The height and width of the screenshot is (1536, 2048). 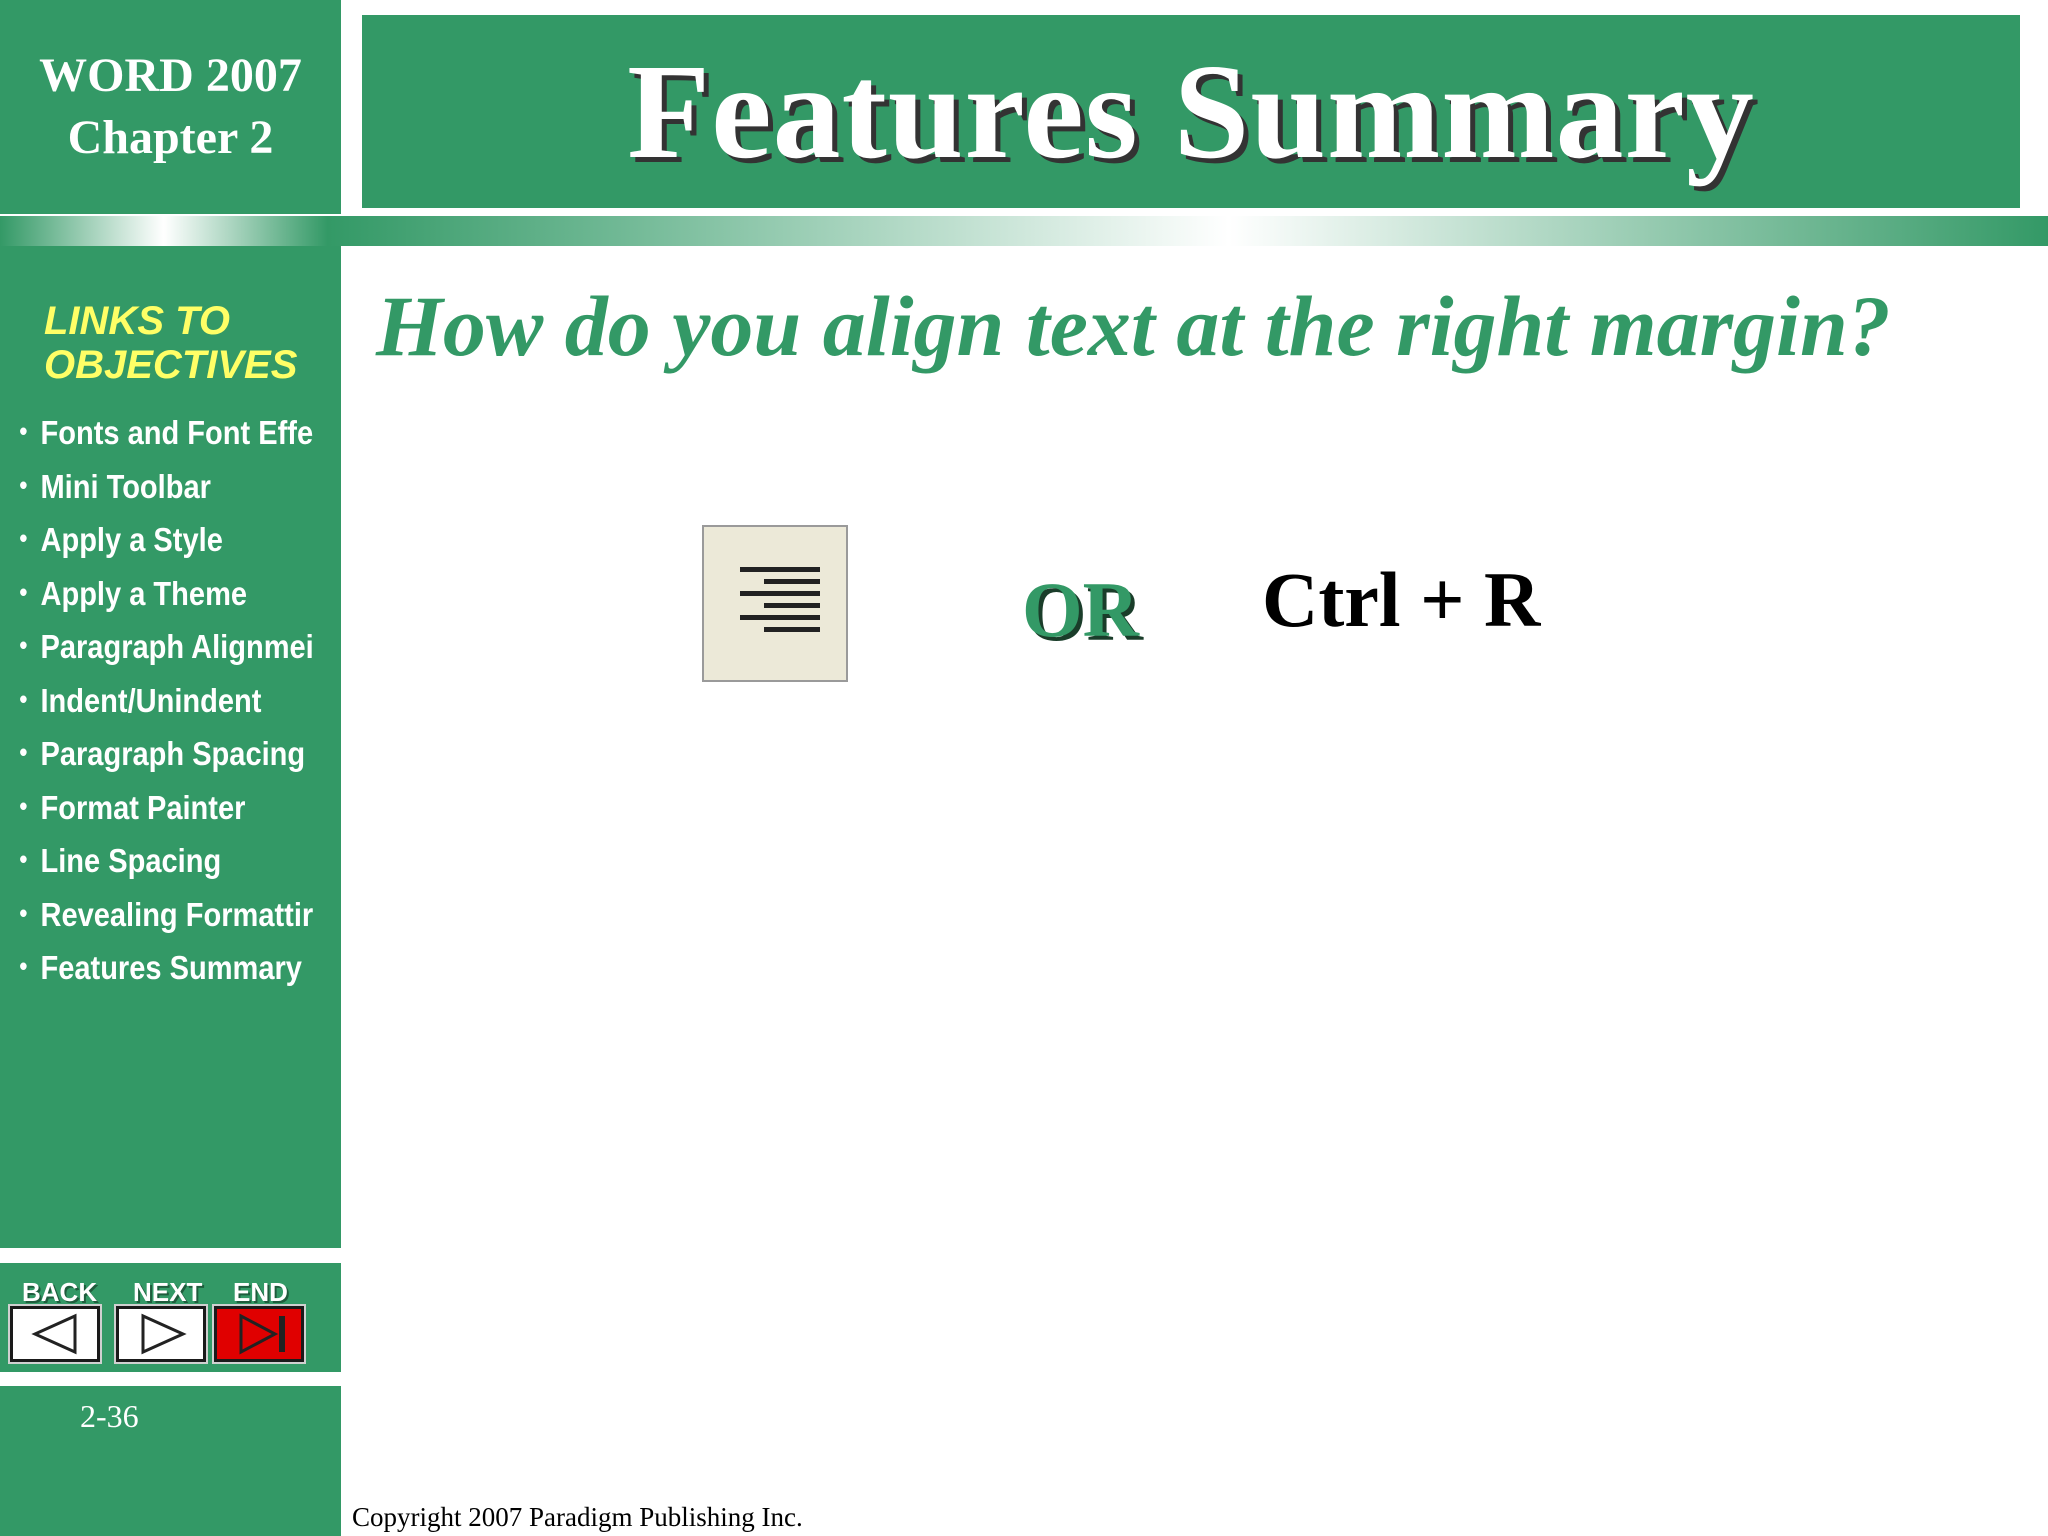 What do you see at coordinates (147, 546) in the screenshot?
I see `objective-link-apply-style: Apply a Style` at bounding box center [147, 546].